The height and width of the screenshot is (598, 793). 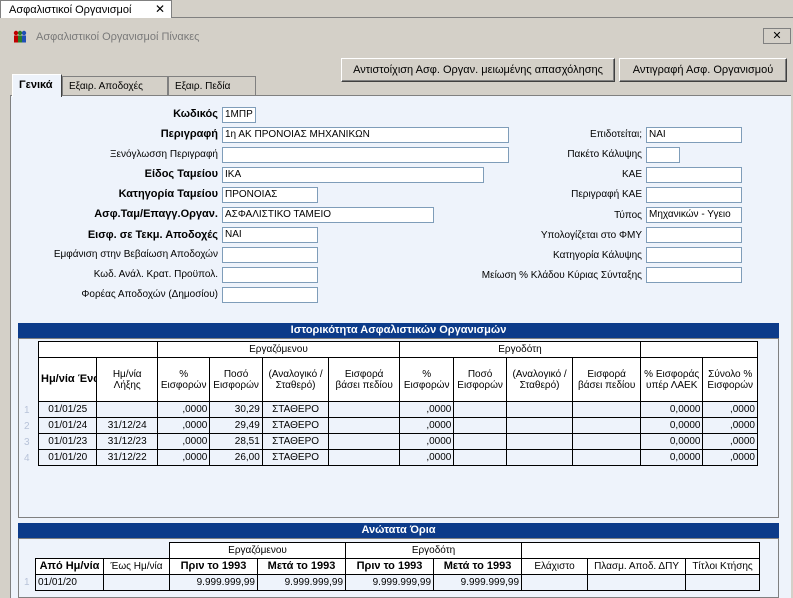 What do you see at coordinates (67, 457) in the screenshot?
I see `cell-start-date: 01/01/20` at bounding box center [67, 457].